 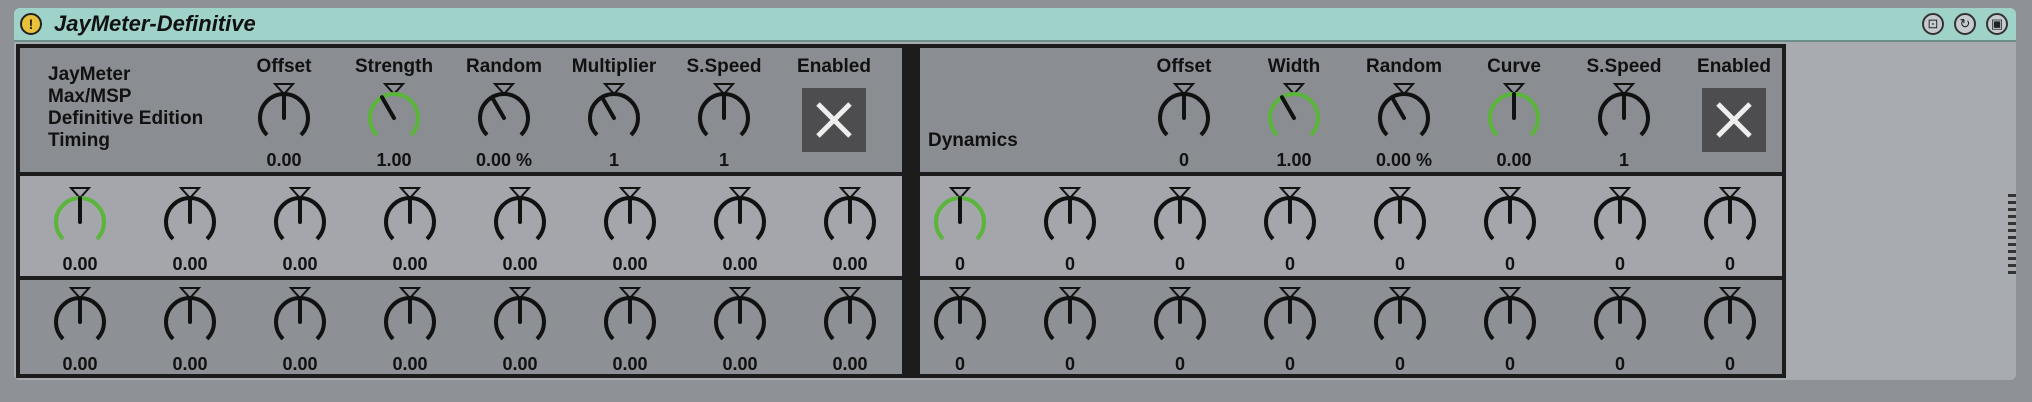 I want to click on dynamics-header-offset: Offset, so click(x=1184, y=66).